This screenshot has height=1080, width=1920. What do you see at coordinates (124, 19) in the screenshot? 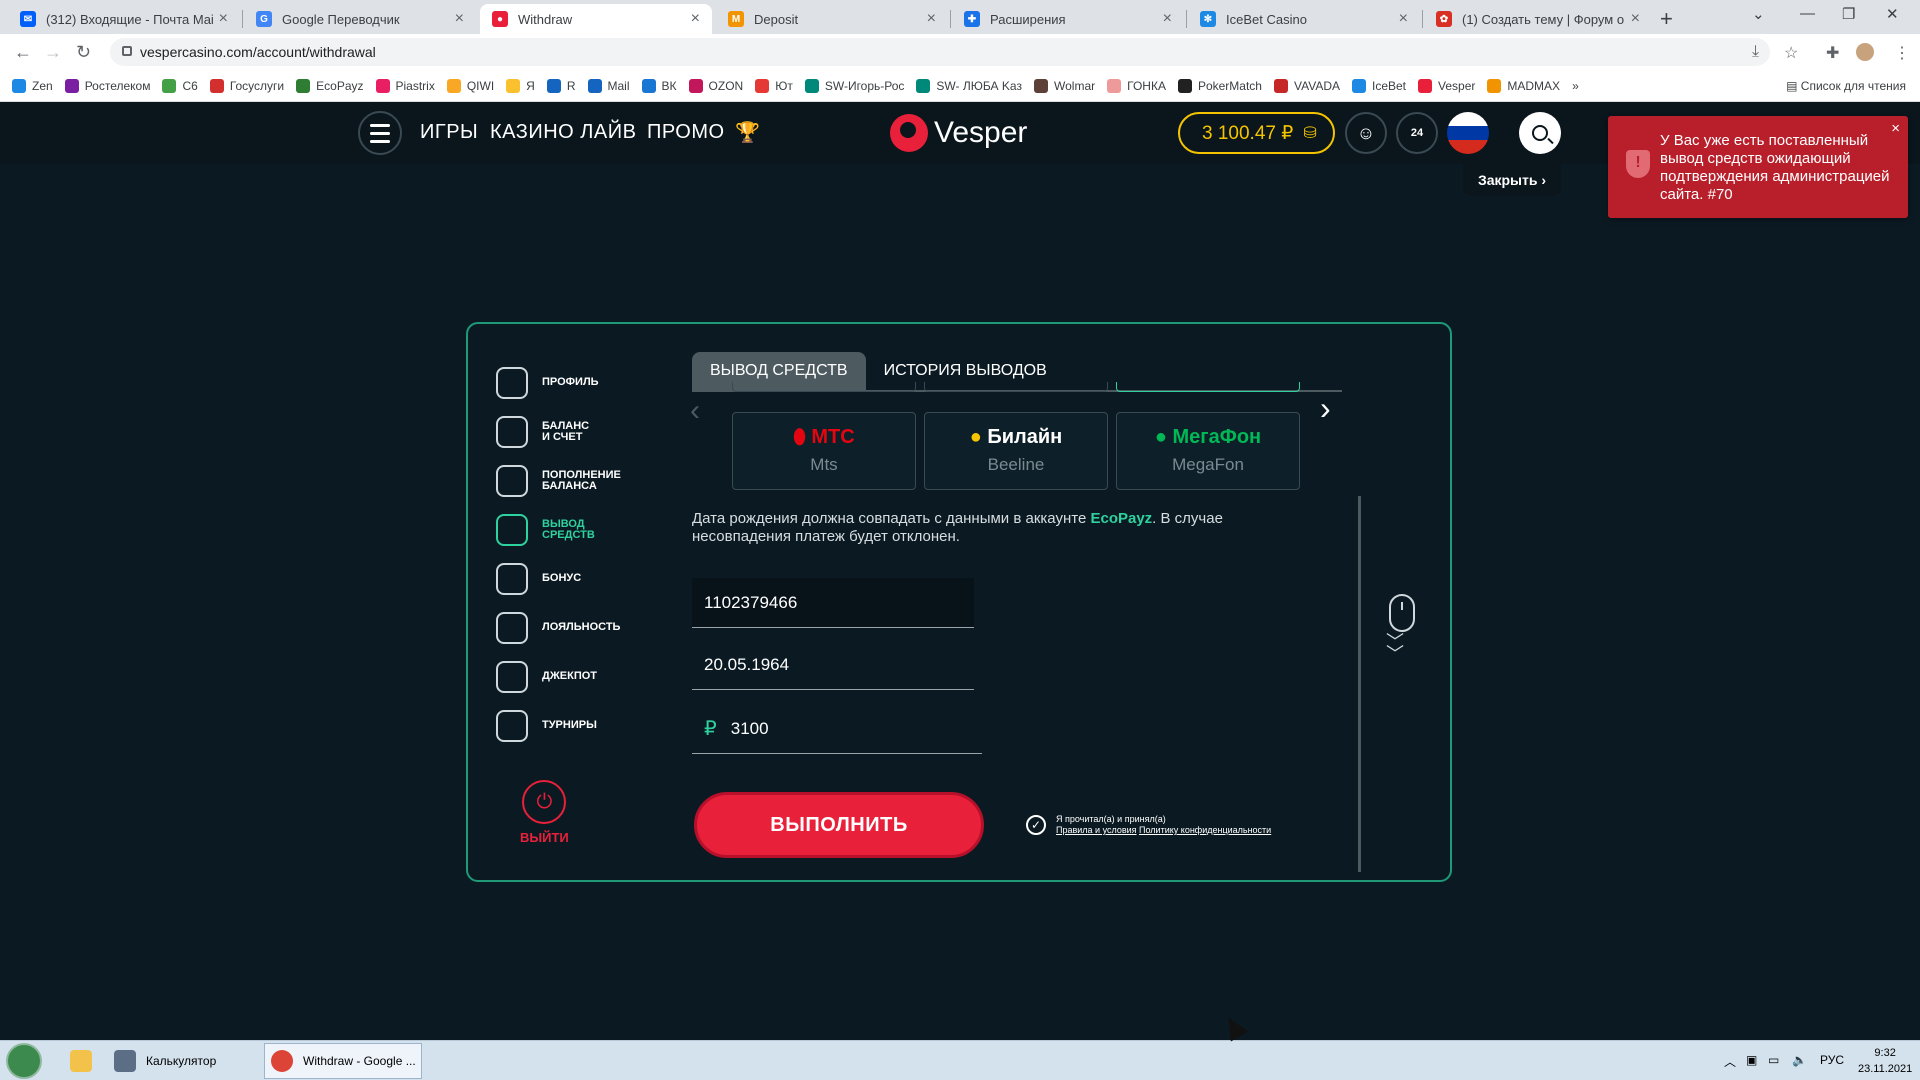
I see `browser-tab-mail: ✉ (312) Входящие - Почта Mail.ru ×` at bounding box center [124, 19].